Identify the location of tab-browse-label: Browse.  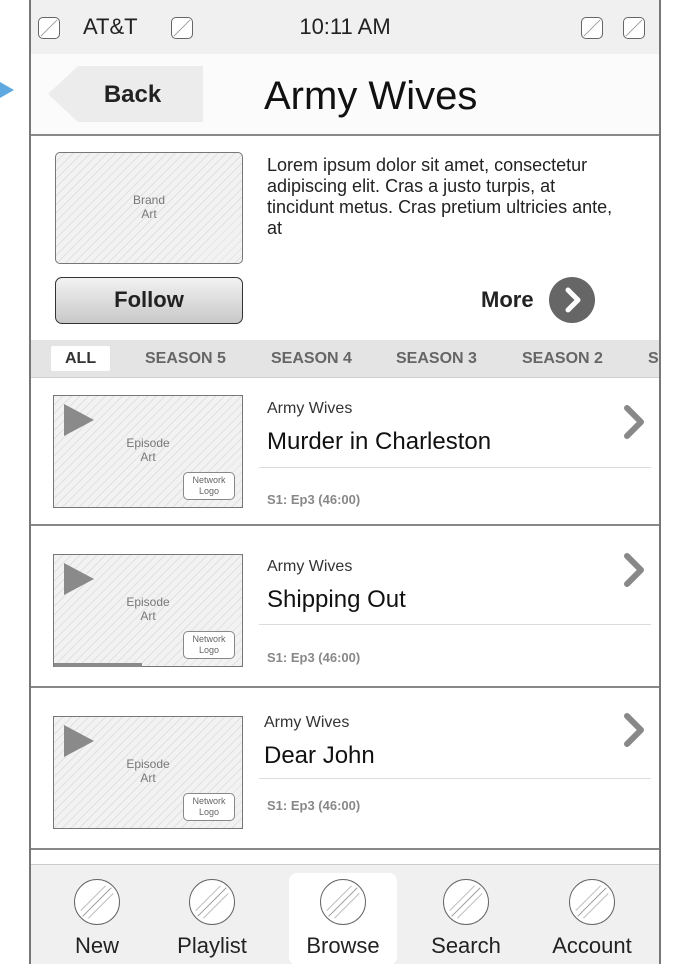
(343, 945).